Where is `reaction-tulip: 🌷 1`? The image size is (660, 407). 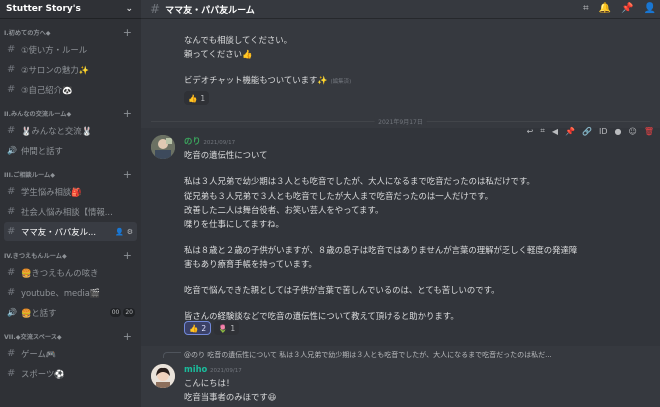
reaction-tulip: 🌷 1 is located at coordinates (227, 328).